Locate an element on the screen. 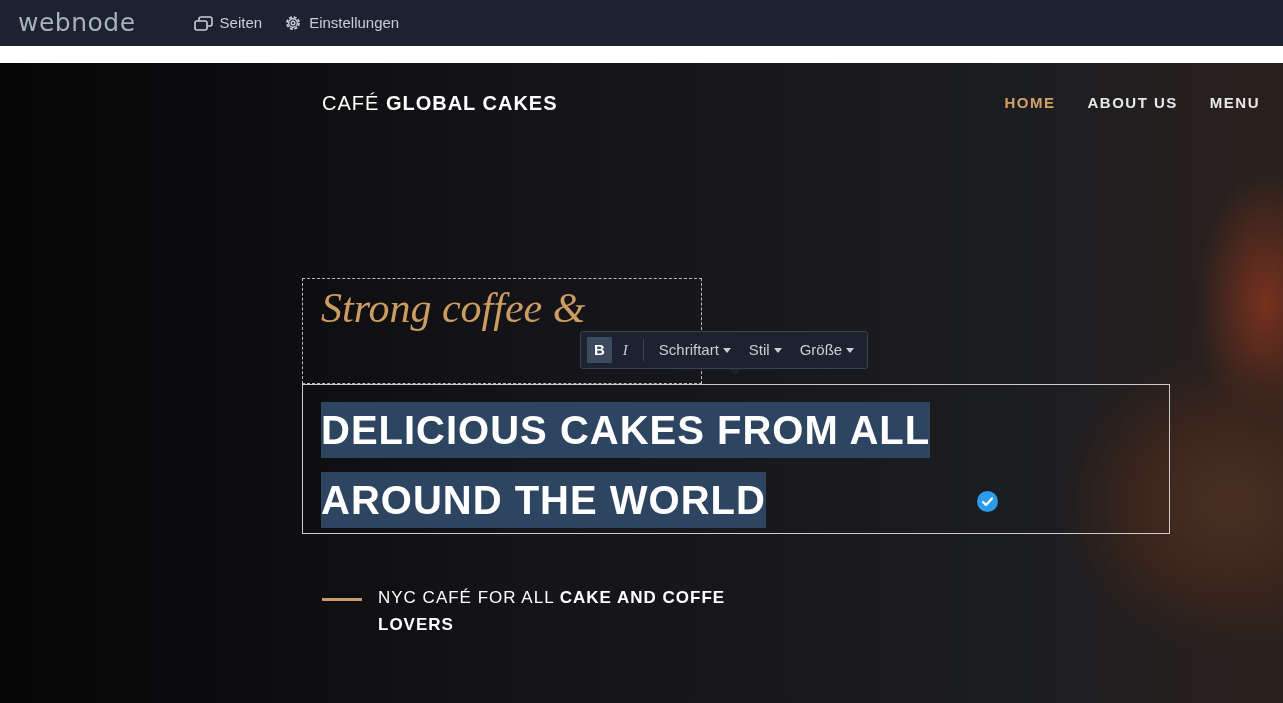  toolbar-dropdown: Stil is located at coordinates (765, 350).